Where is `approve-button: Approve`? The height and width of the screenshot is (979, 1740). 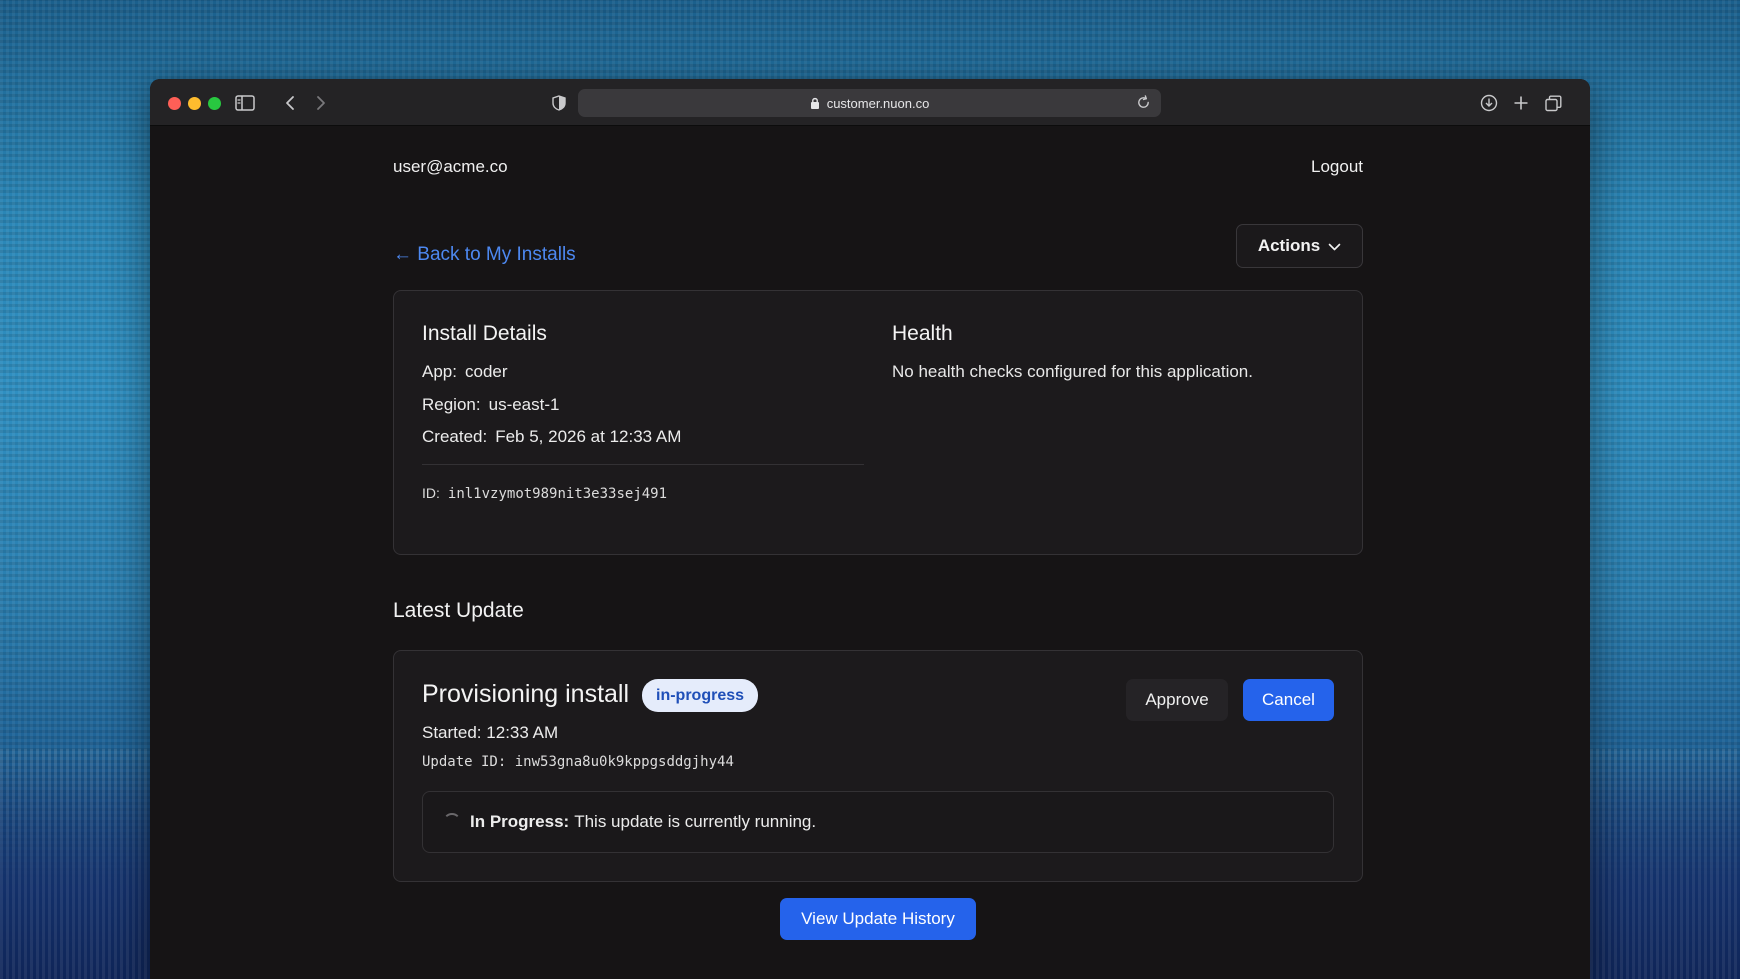
approve-button: Approve is located at coordinates (1177, 700).